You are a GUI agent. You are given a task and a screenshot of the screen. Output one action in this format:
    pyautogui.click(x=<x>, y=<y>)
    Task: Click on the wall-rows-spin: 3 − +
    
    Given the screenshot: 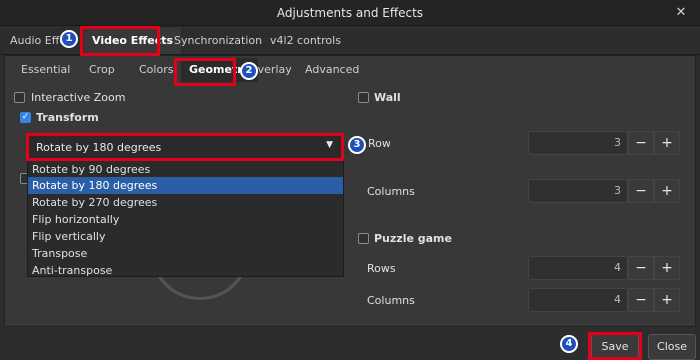 What is the action you would take?
    pyautogui.click(x=604, y=143)
    